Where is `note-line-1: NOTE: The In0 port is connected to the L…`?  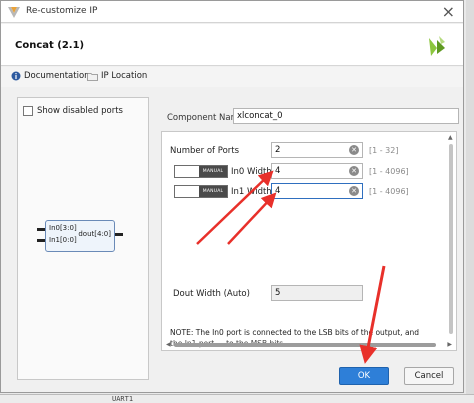
note-line-1: NOTE: The In0 port is connected to the L… is located at coordinates (295, 332).